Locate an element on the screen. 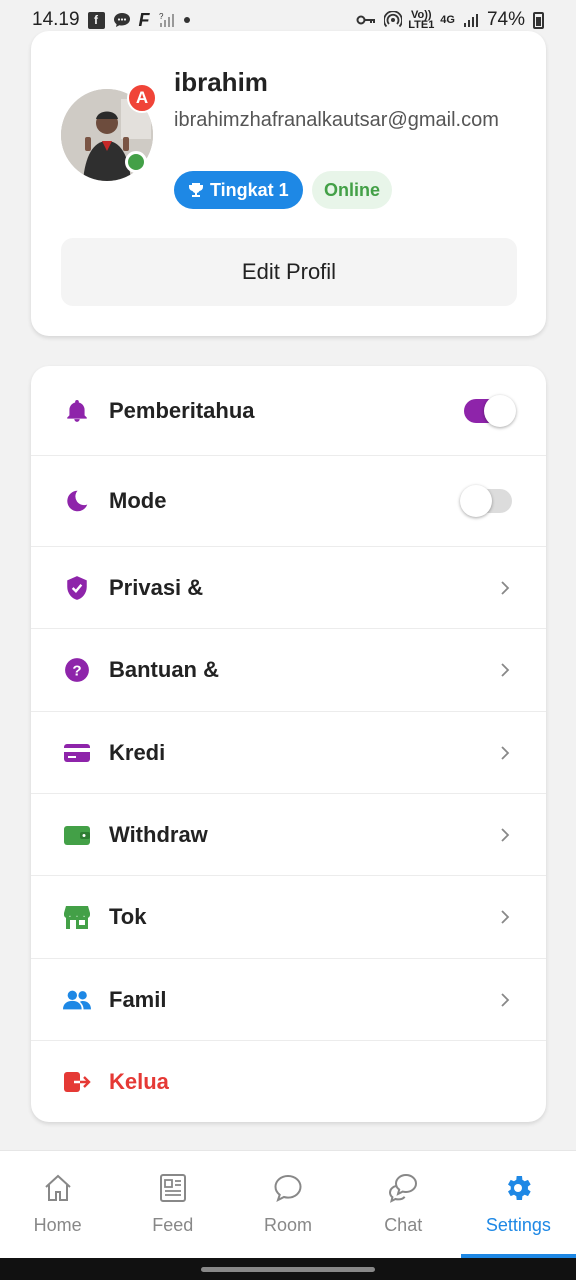 Image resolution: width=576 pixels, height=1280 pixels. settings-item-privacy: Privasi & is located at coordinates (288, 588).